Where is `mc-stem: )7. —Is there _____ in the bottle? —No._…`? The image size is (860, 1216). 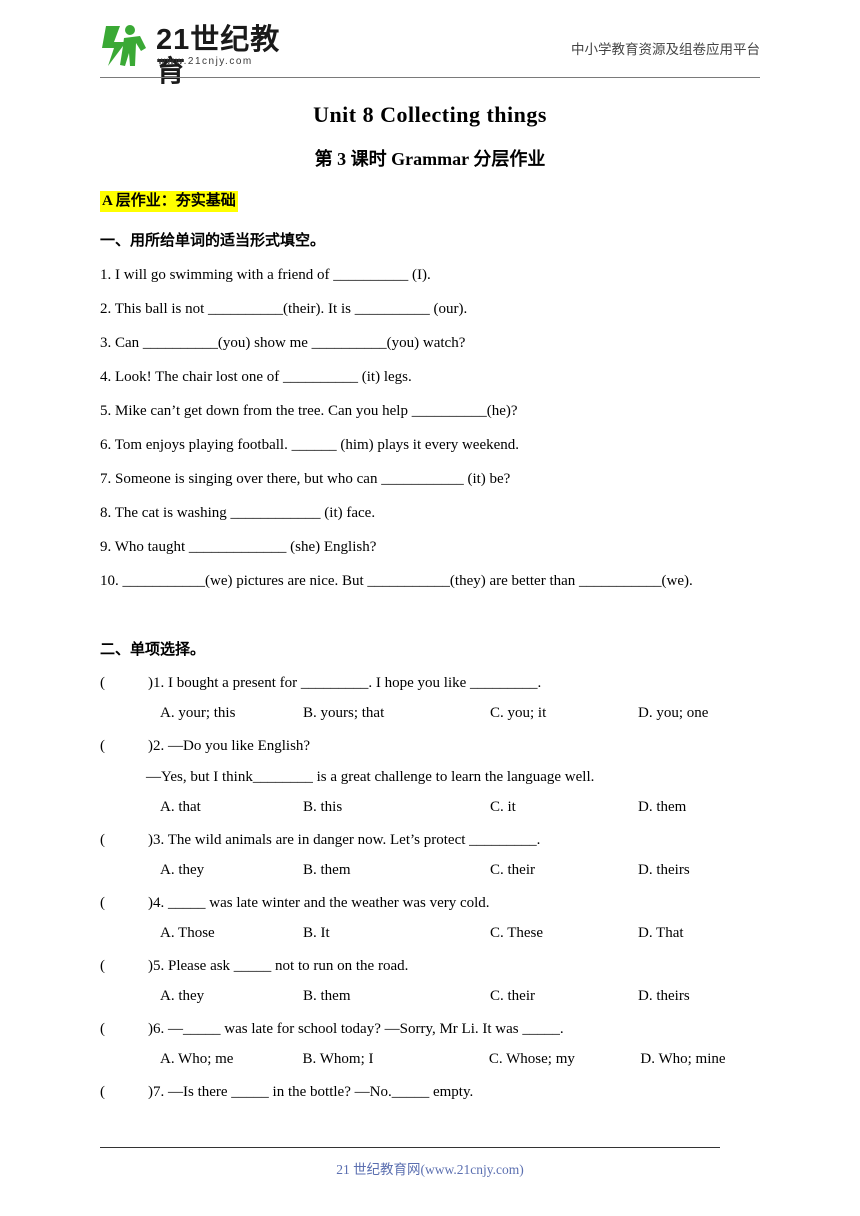
mc-stem: )7. —Is there _____ in the bottle? —No._… is located at coordinates (311, 1092).